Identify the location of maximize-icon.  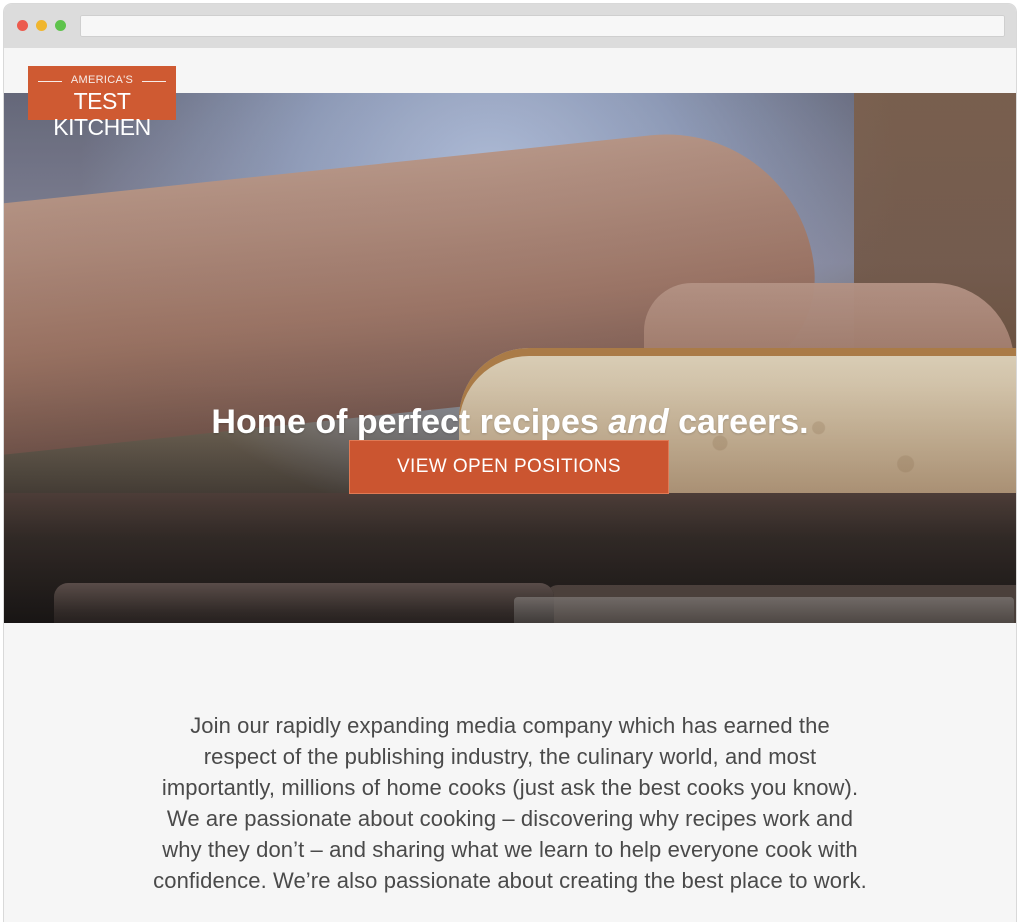
(60, 25).